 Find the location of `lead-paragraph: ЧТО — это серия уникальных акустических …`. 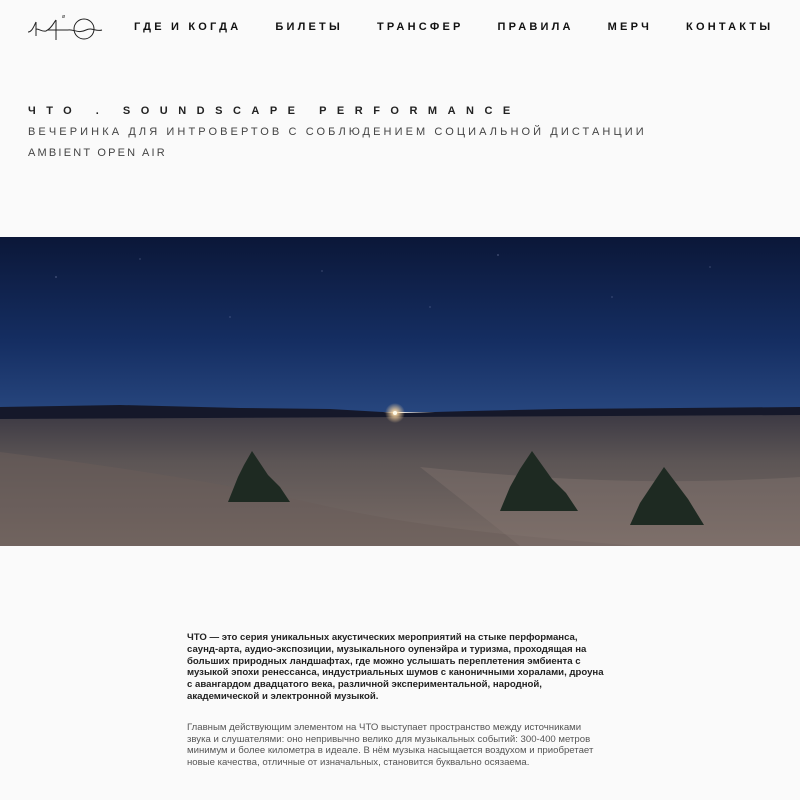

lead-paragraph: ЧТО — это серия уникальных акустических … is located at coordinates (395, 667).